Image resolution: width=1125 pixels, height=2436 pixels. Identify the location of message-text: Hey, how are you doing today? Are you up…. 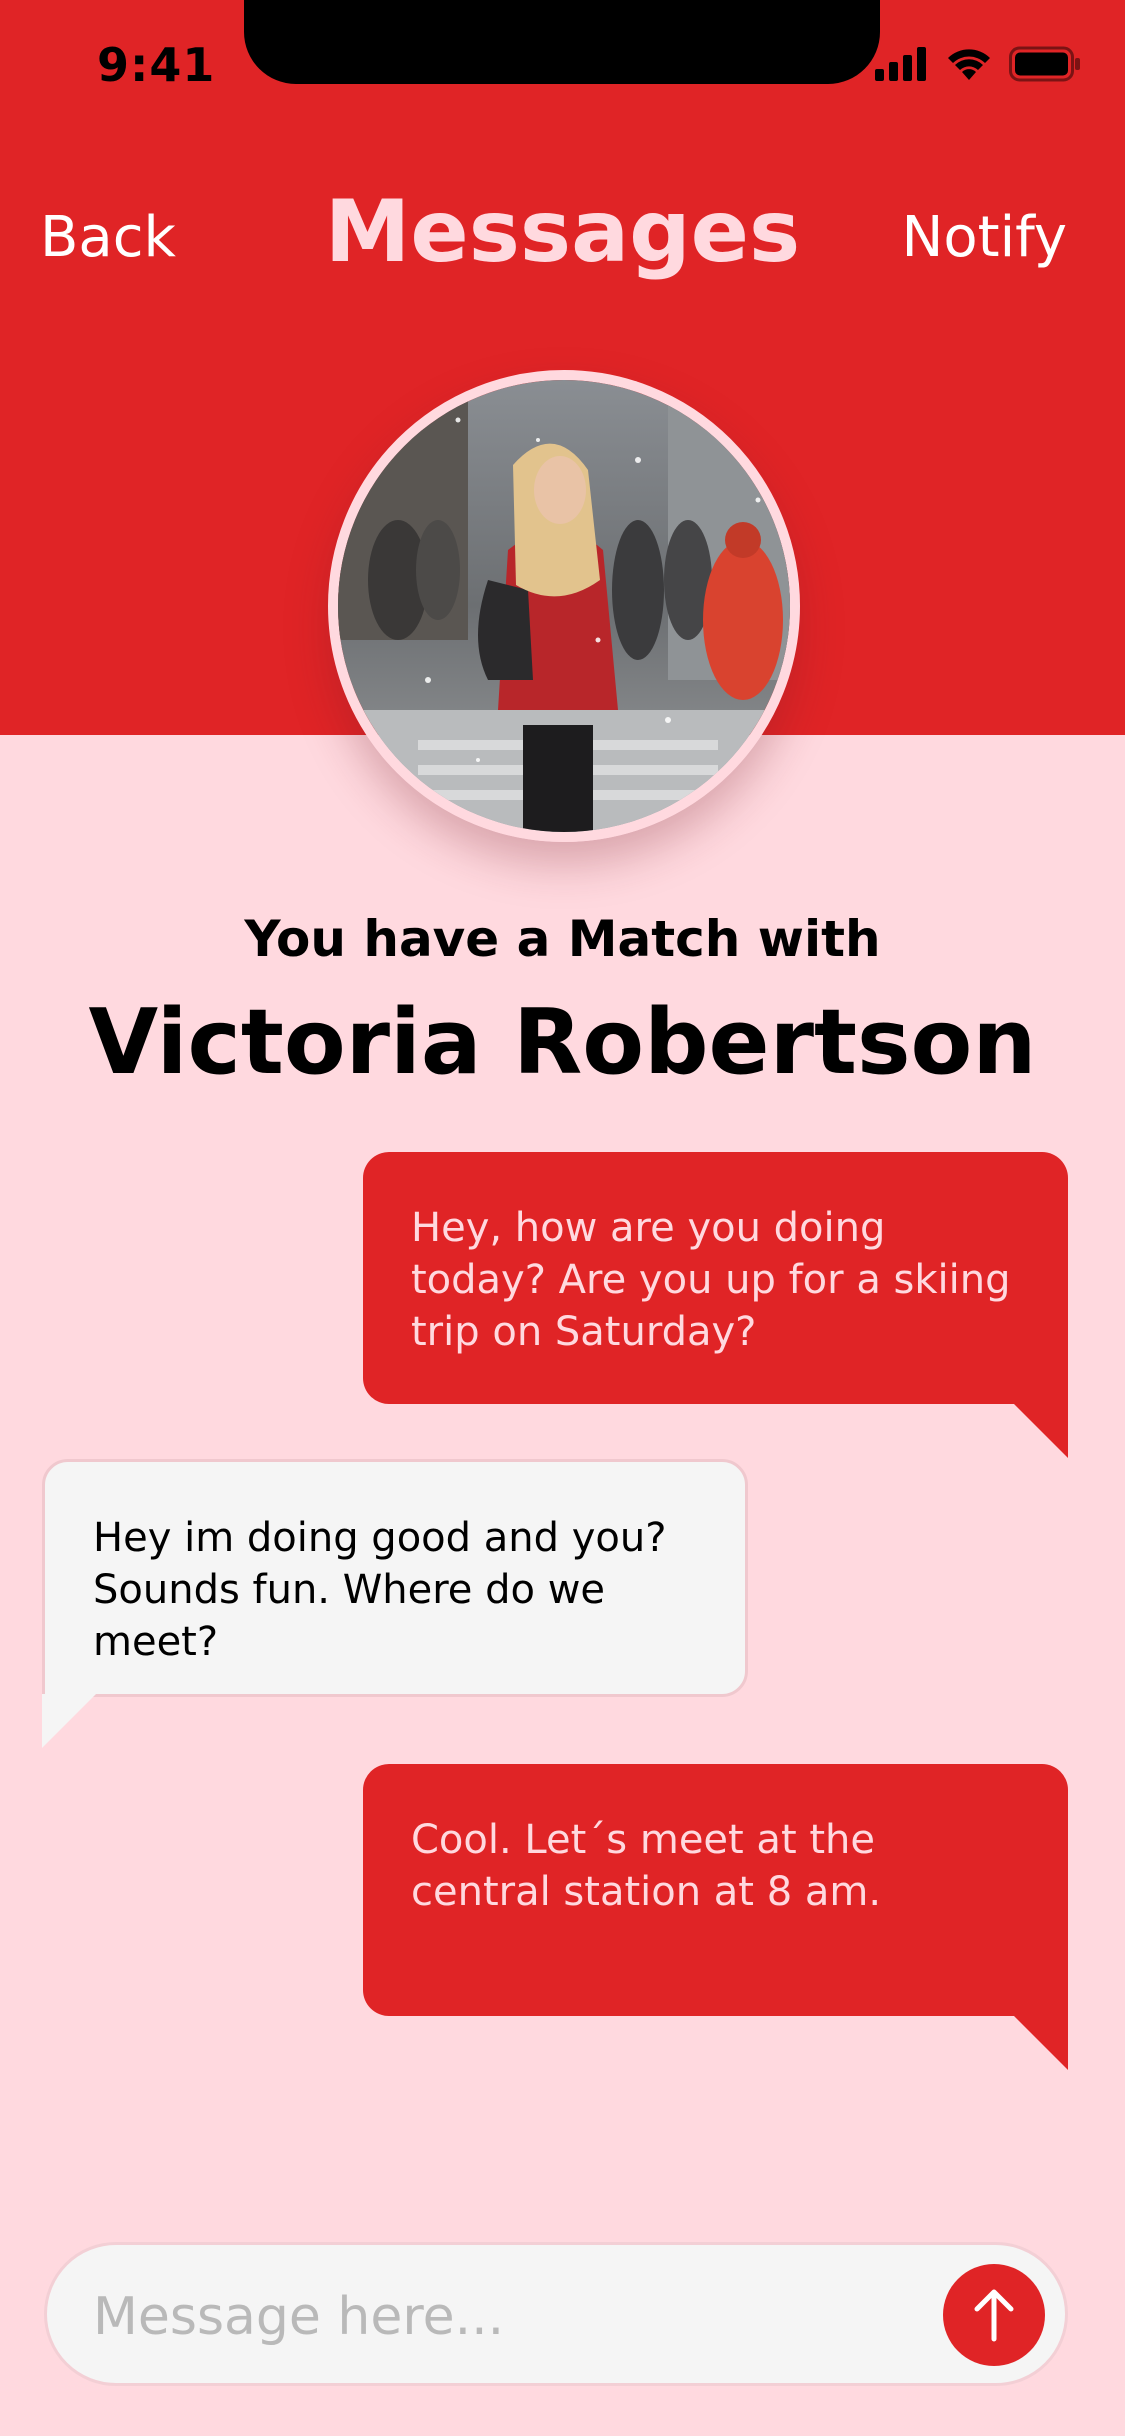
(711, 1280).